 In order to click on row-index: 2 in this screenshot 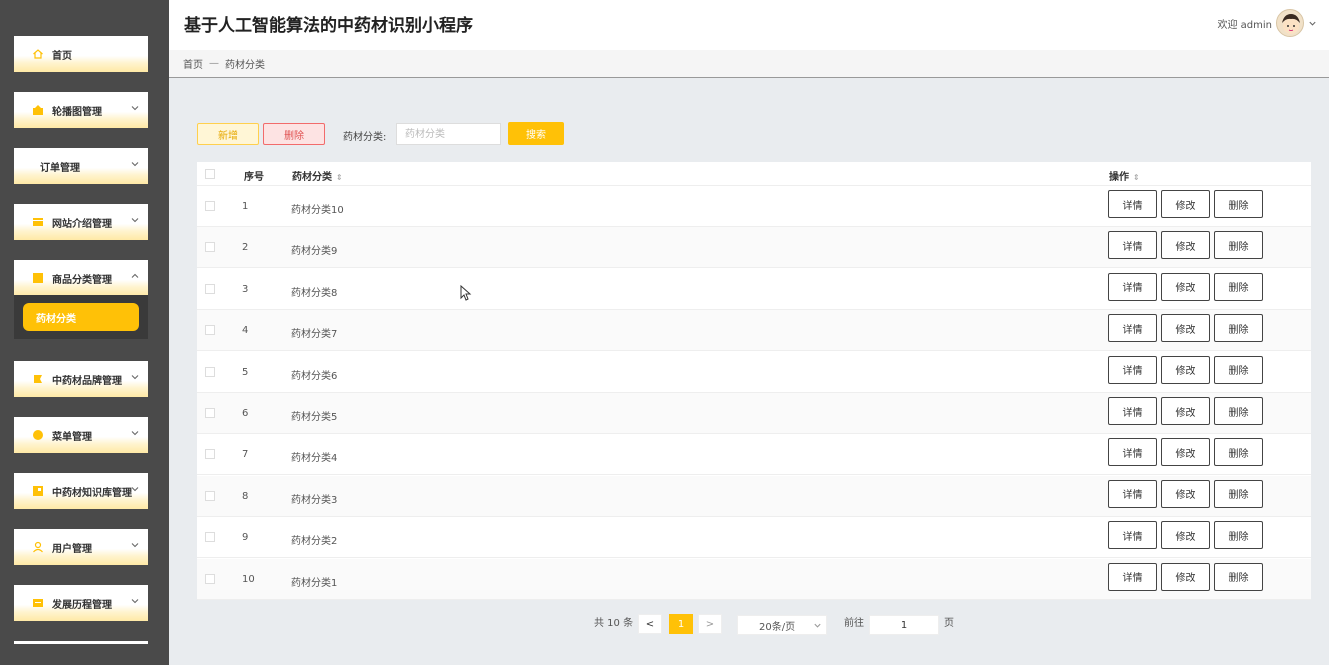, I will do `click(245, 248)`.